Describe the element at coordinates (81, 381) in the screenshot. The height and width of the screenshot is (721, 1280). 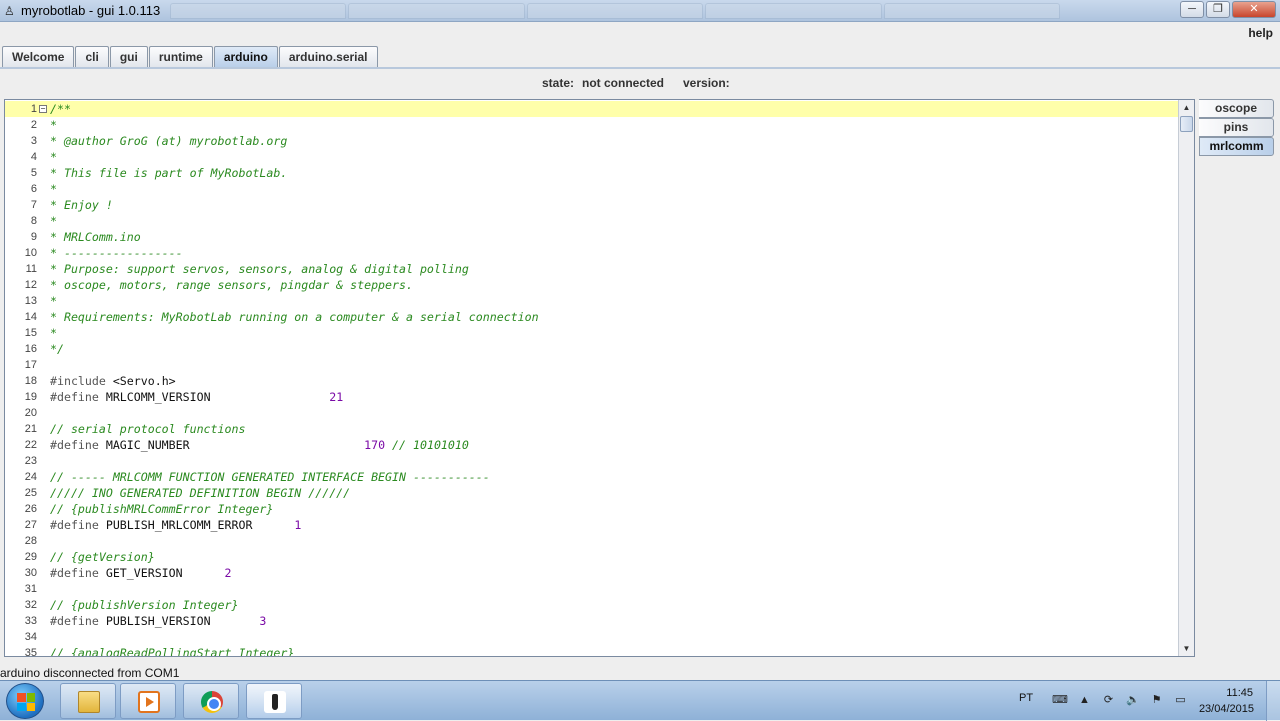
I see `code-token: #include` at that location.